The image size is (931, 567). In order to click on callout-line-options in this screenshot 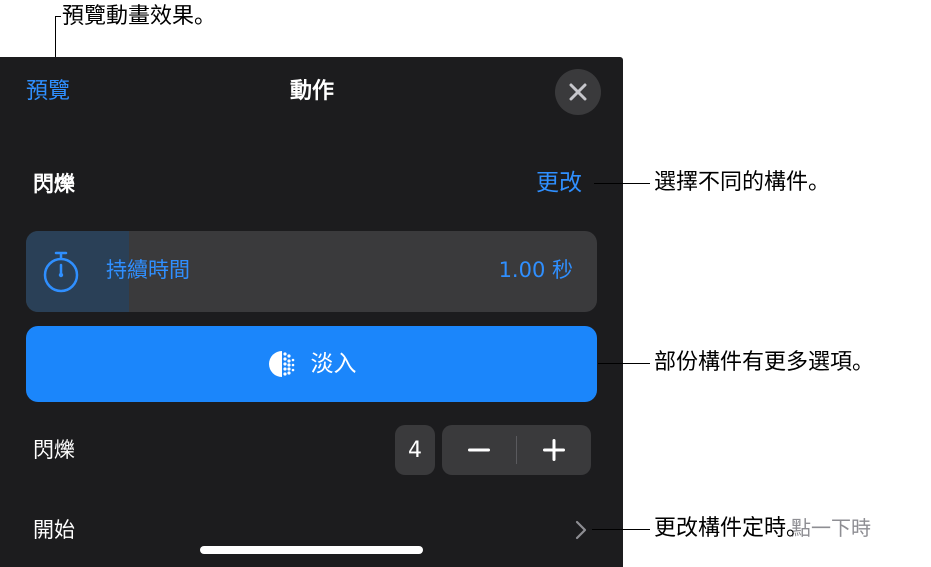, I will do `click(624, 363)`.